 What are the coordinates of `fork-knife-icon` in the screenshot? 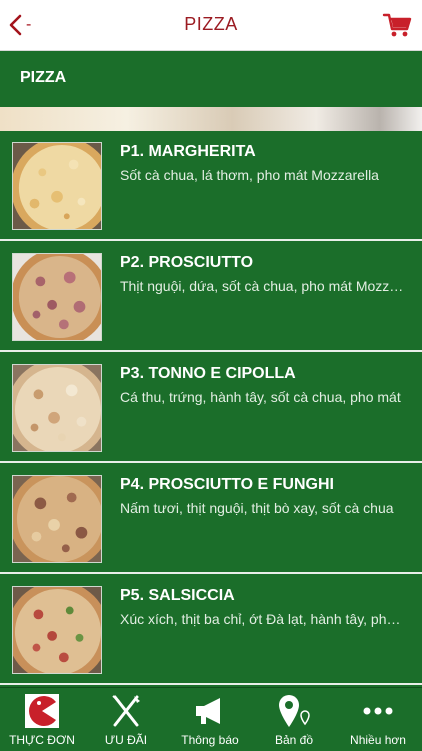 It's located at (126, 711).